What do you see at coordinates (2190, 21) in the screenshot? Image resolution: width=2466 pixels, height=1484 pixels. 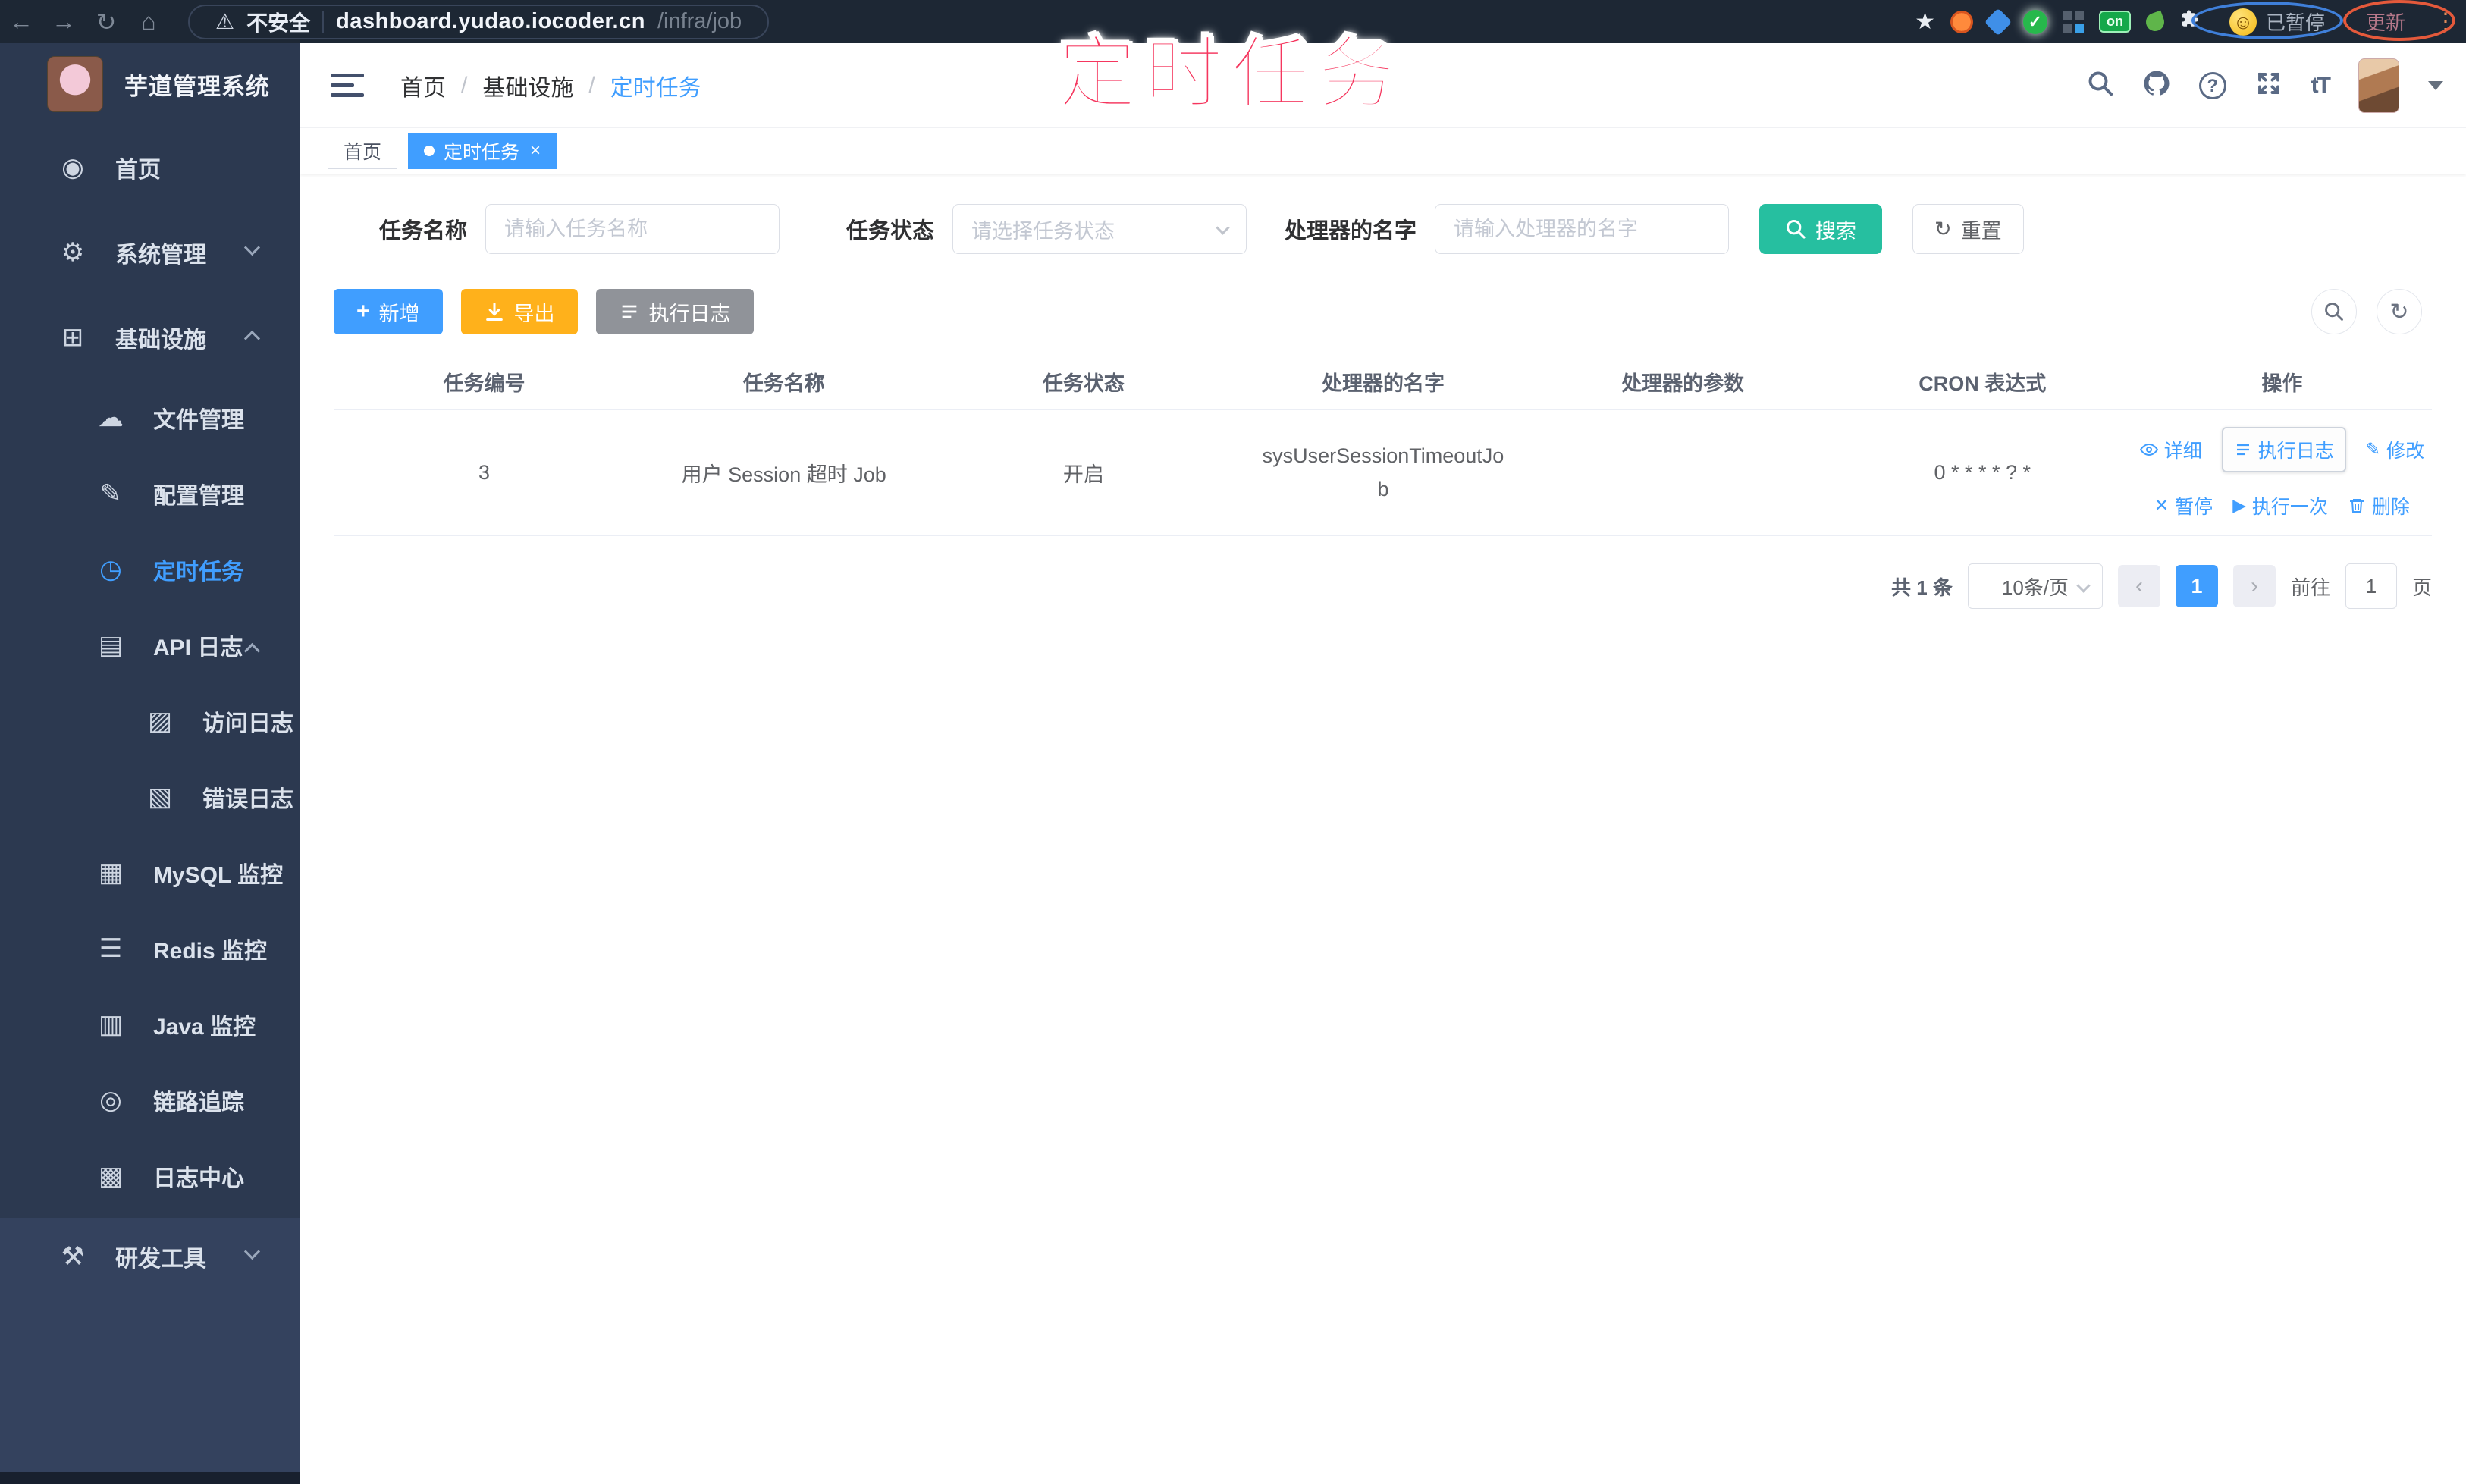 I see `extensions-puzzle-icon` at bounding box center [2190, 21].